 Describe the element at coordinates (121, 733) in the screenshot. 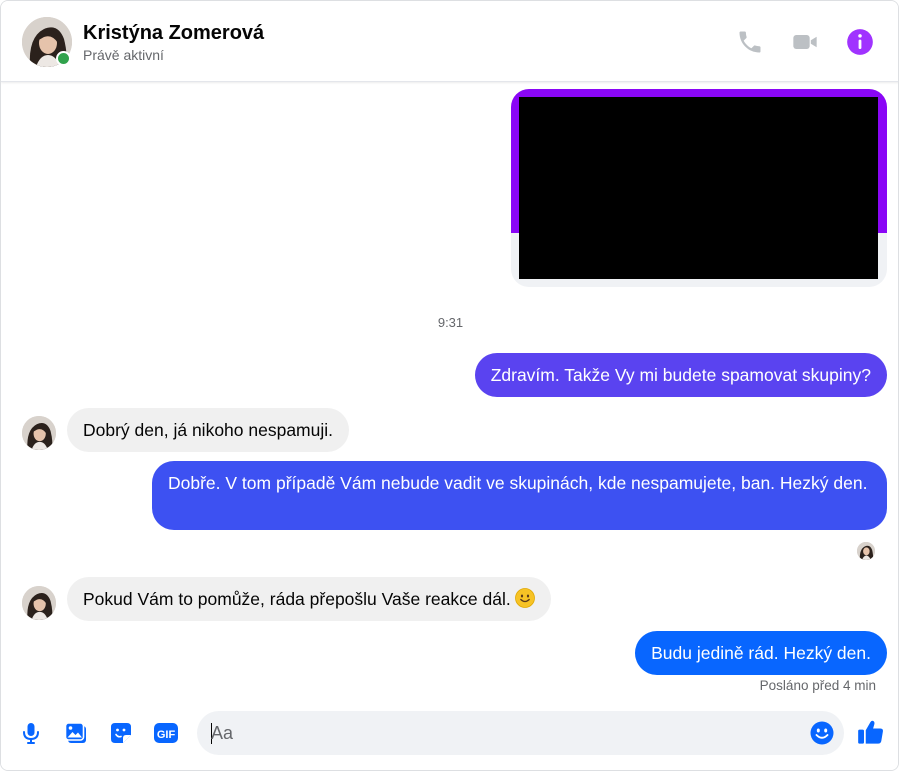

I see `sticker-icon` at that location.